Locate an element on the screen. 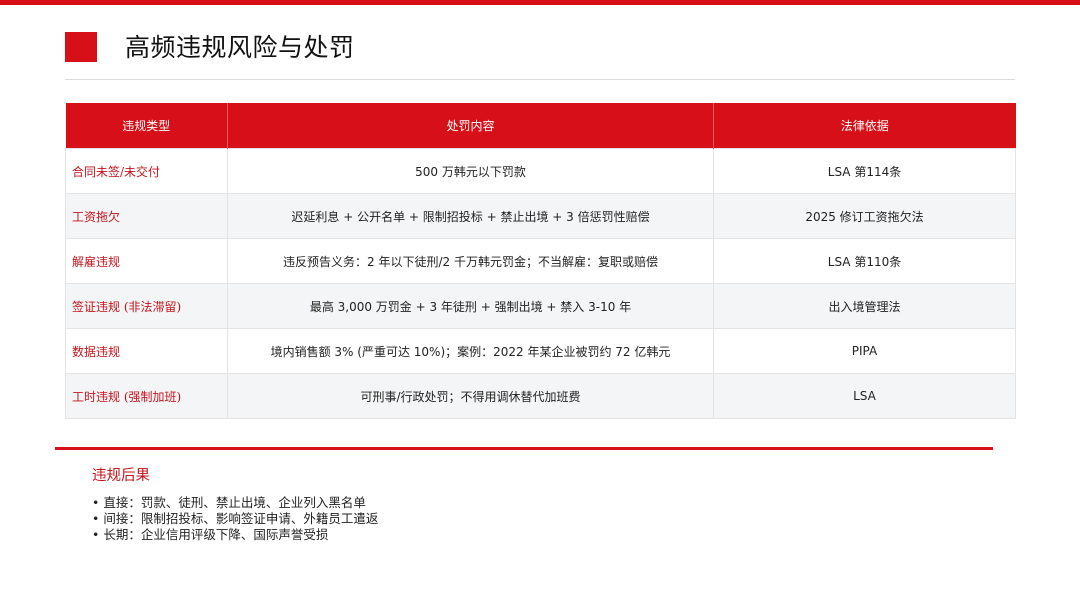  violation-type: 合同未签/未交付 is located at coordinates (146, 171).